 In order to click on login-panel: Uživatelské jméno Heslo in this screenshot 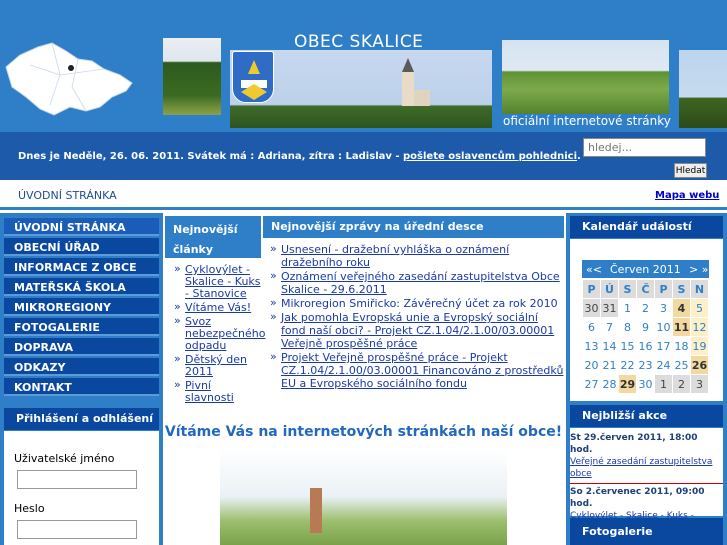, I will do `click(81, 488)`.